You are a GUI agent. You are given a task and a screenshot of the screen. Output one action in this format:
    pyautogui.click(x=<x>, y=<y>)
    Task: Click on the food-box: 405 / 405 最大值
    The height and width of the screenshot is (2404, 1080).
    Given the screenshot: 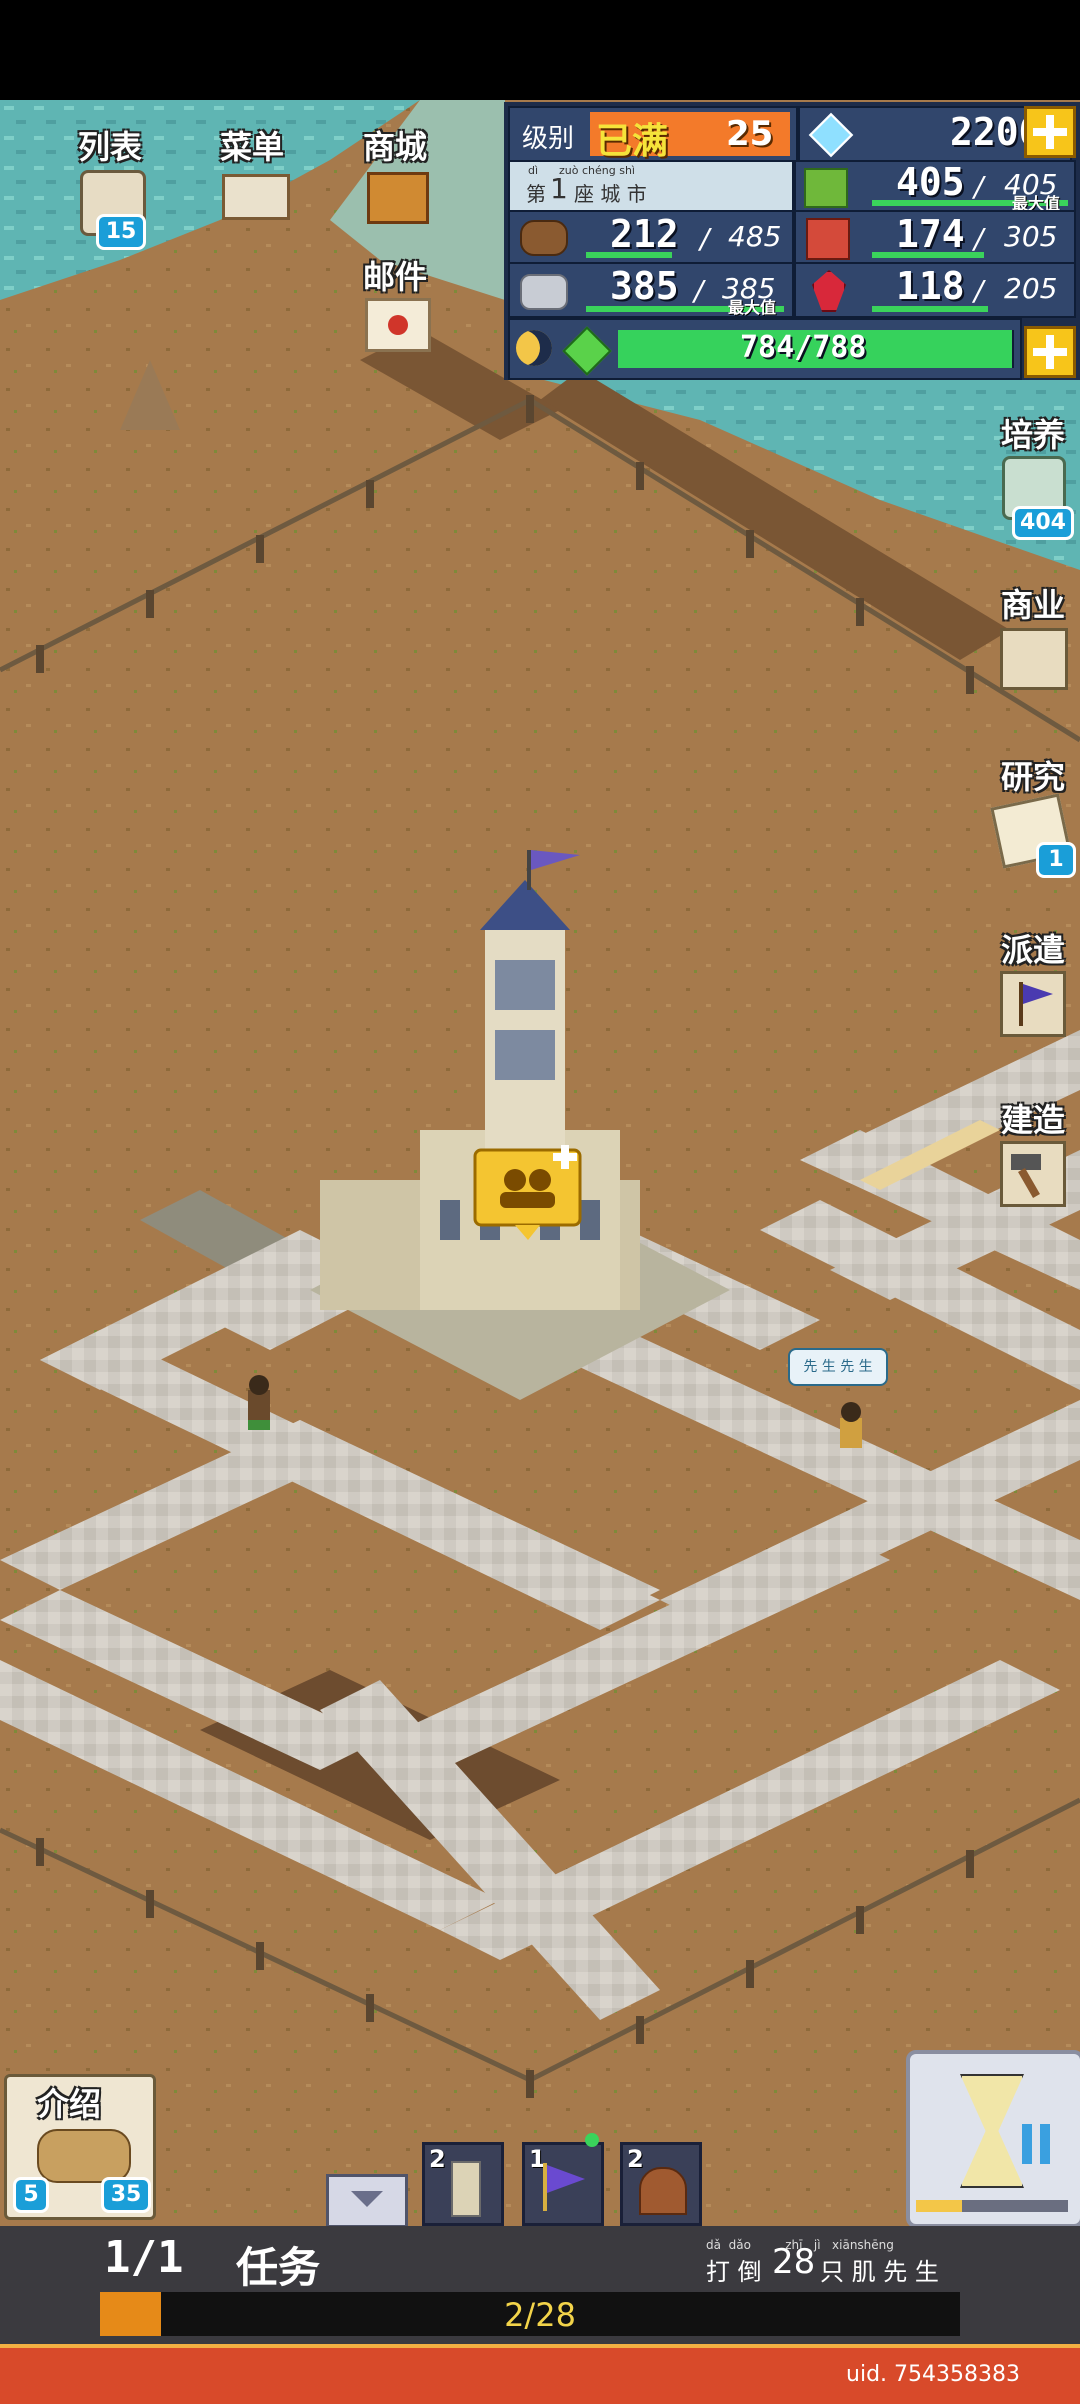 What is the action you would take?
    pyautogui.click(x=935, y=186)
    